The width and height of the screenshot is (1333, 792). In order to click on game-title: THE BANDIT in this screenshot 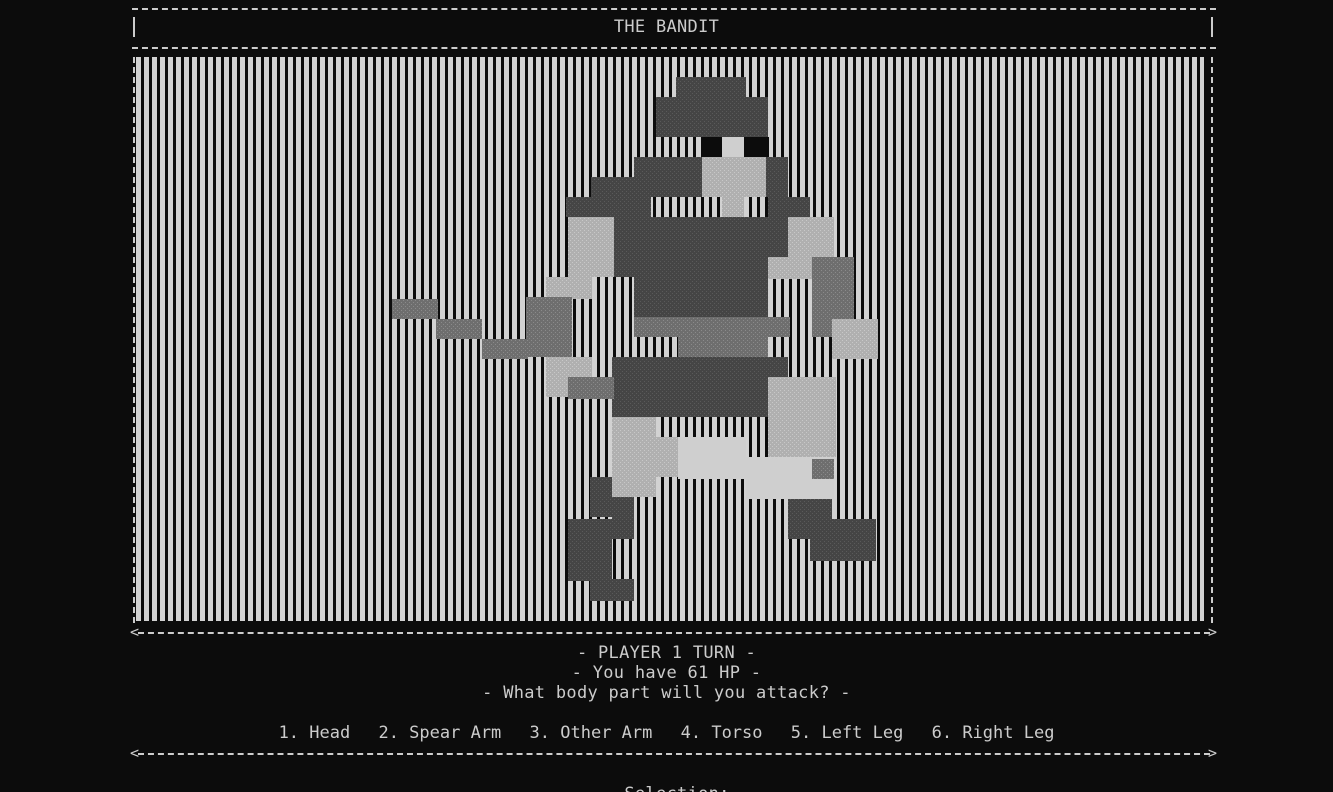, I will do `click(666, 27)`.